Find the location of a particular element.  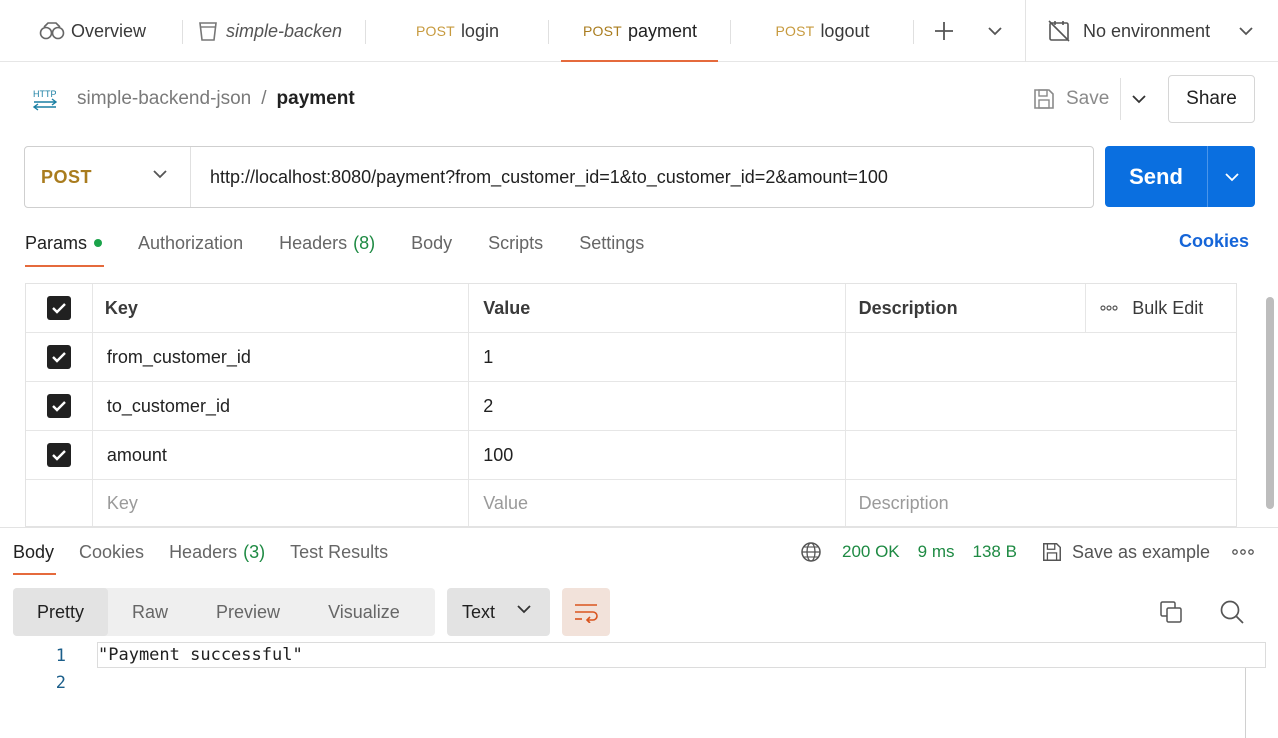

cookies-link: Cookies is located at coordinates (1214, 241).